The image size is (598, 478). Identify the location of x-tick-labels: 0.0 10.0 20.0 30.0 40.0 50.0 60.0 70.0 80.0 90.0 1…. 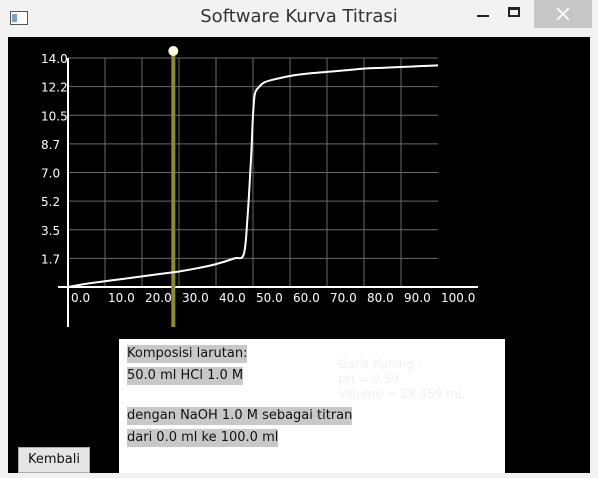
(273, 298).